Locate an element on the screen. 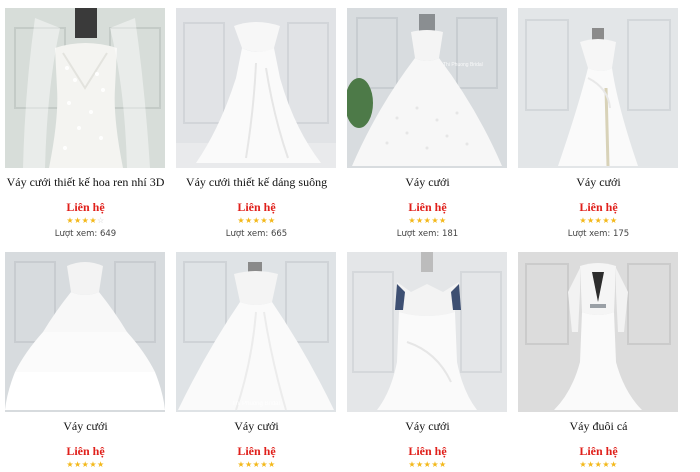 This screenshot has height=472, width=700. wedding-dress-lace-veil-icon is located at coordinates (85, 88).